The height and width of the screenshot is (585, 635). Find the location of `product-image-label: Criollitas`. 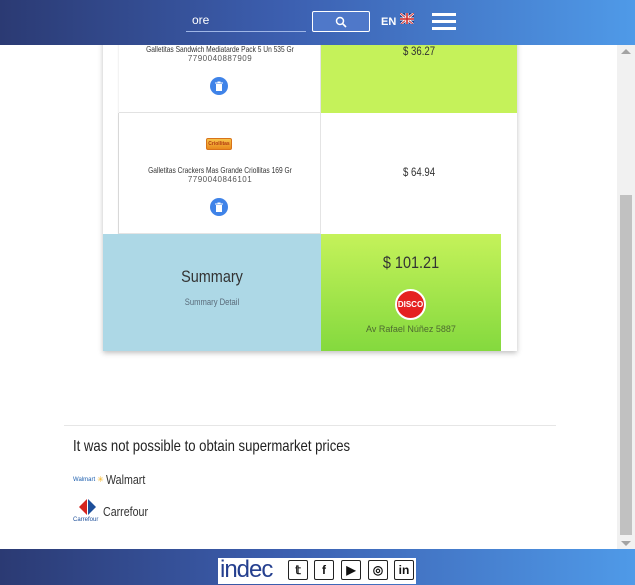

product-image-label: Criollitas is located at coordinates (219, 144).